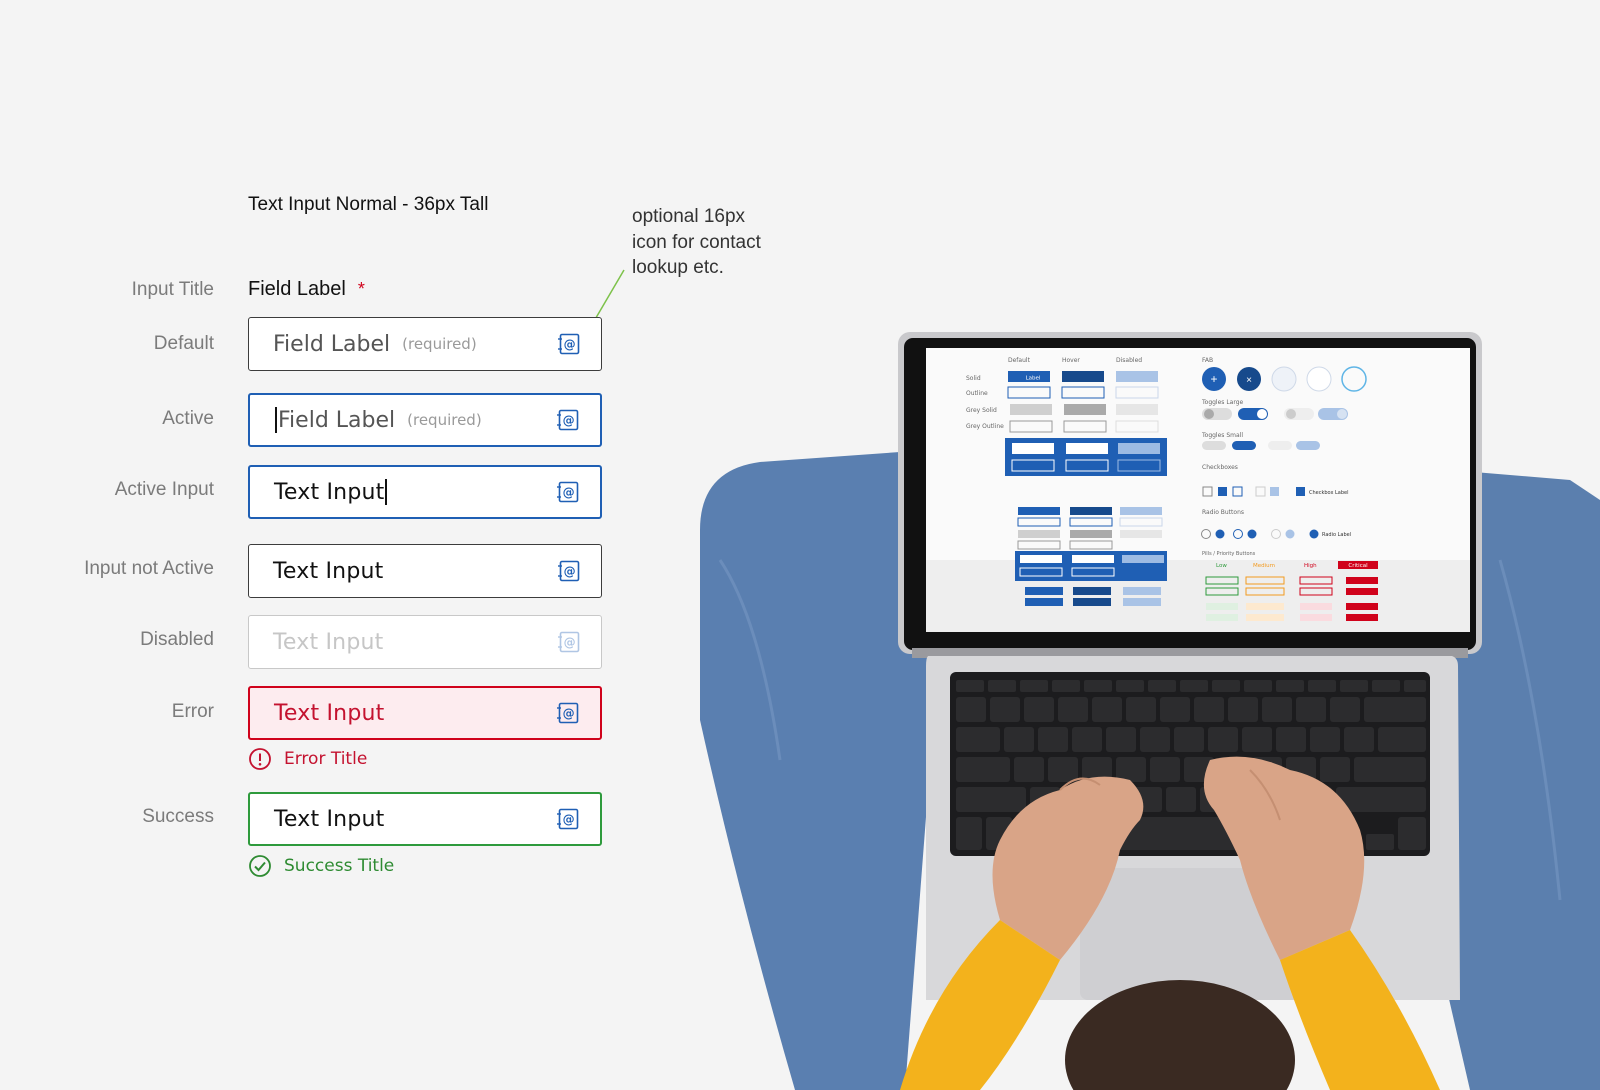 Image resolution: width=1600 pixels, height=1090 pixels. Describe the element at coordinates (981, 410) in the screenshot. I see `screen-row-grey-solid: Grey Solid` at that location.